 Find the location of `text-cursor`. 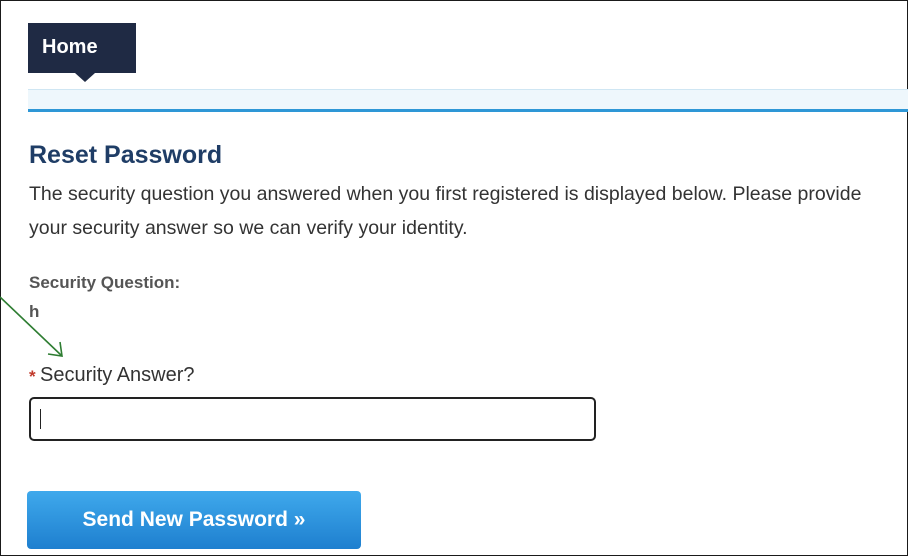

text-cursor is located at coordinates (40, 419).